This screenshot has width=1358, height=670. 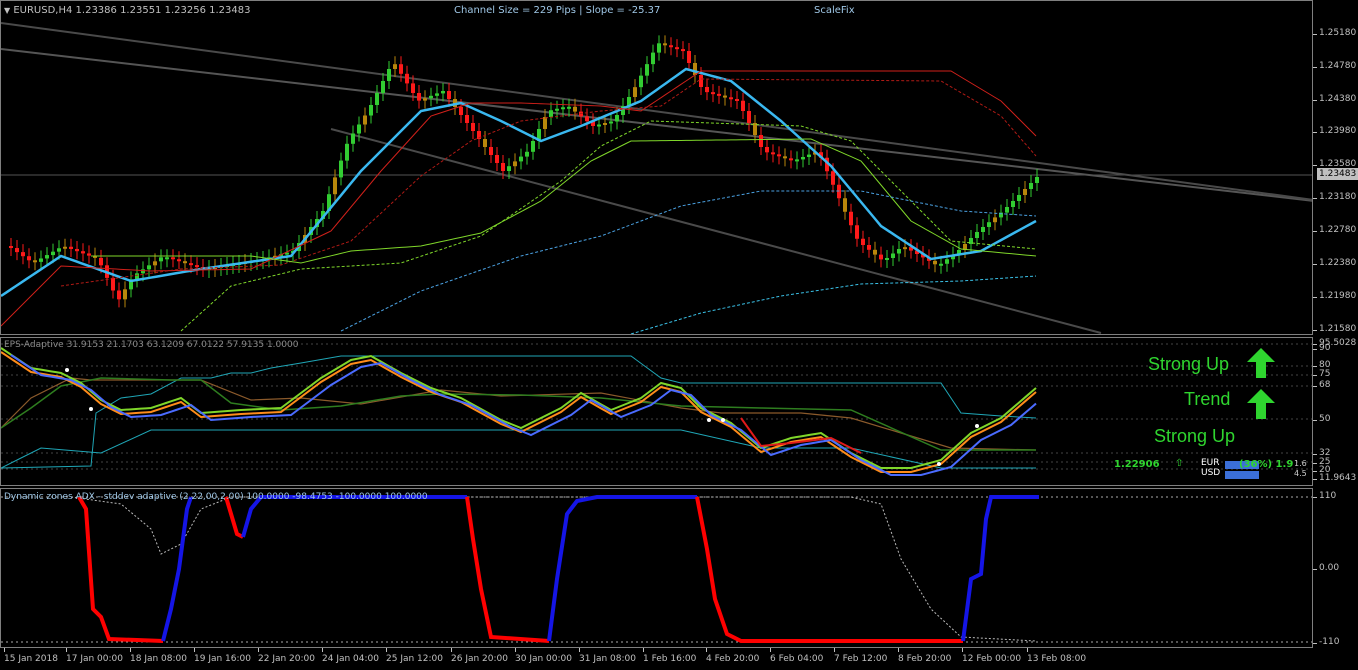 What do you see at coordinates (992, 656) in the screenshot?
I see `time-axis-label: 12 Feb 00:00` at bounding box center [992, 656].